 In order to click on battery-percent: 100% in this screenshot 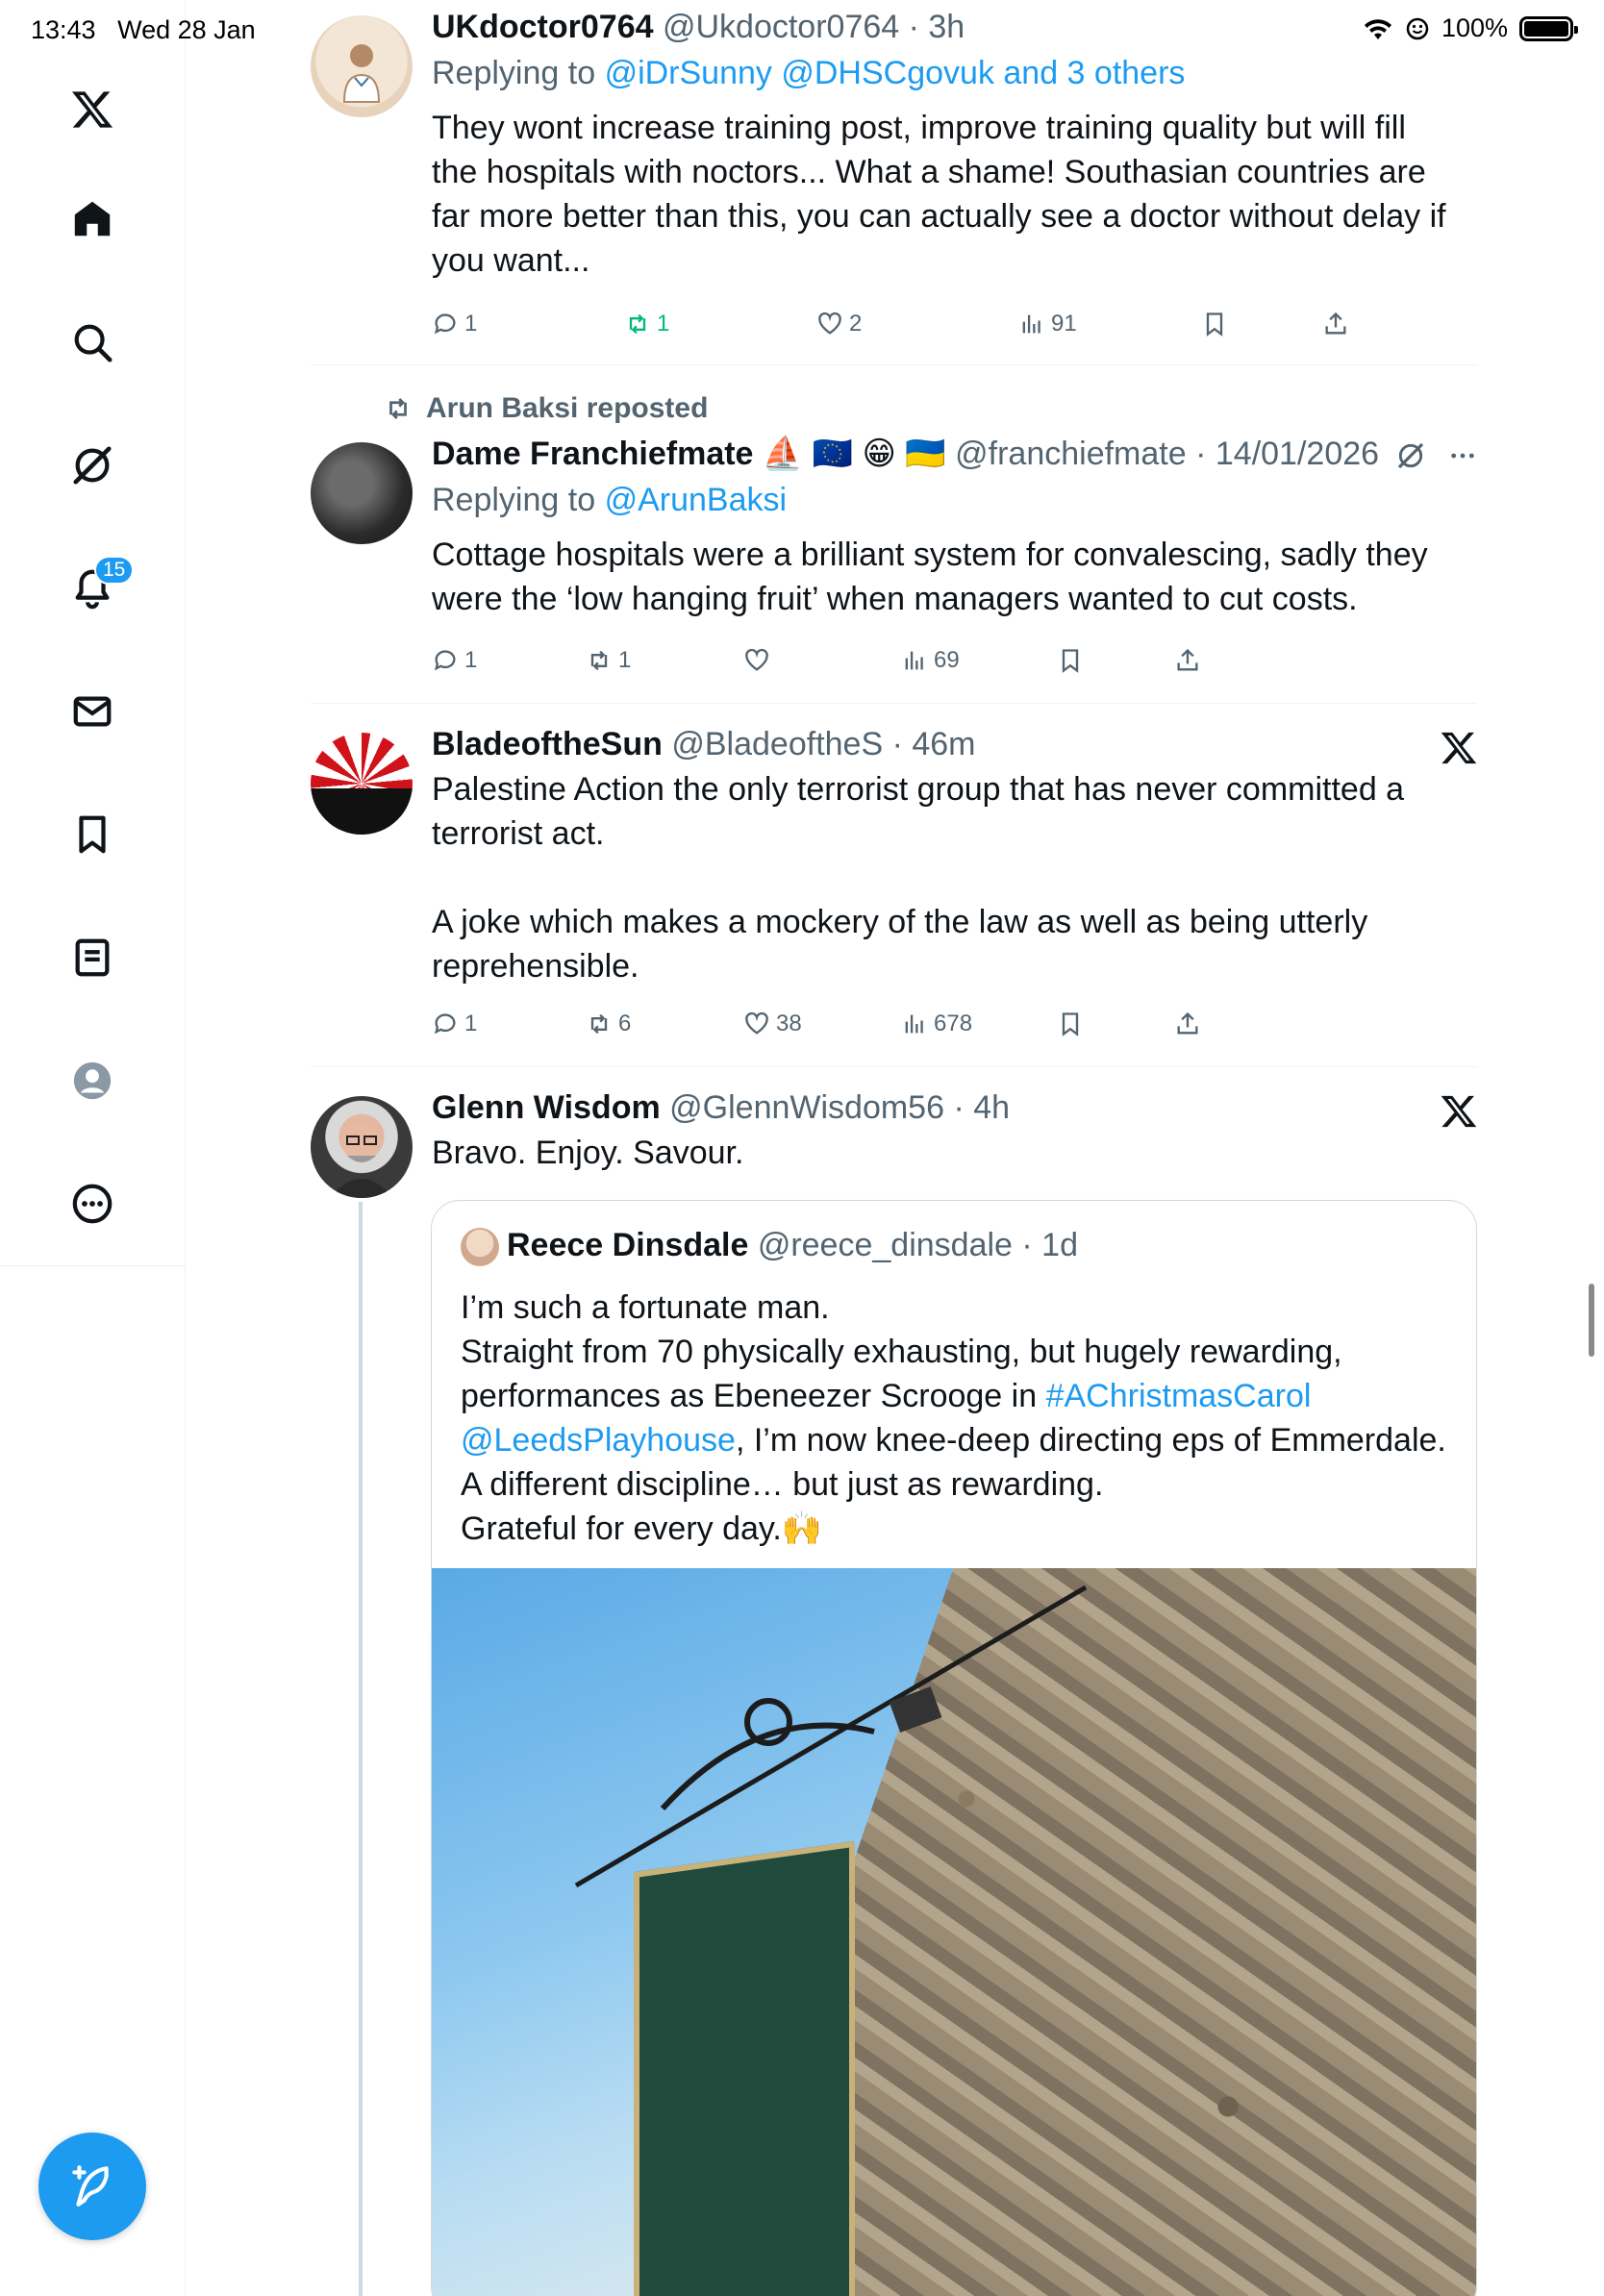, I will do `click(1474, 27)`.